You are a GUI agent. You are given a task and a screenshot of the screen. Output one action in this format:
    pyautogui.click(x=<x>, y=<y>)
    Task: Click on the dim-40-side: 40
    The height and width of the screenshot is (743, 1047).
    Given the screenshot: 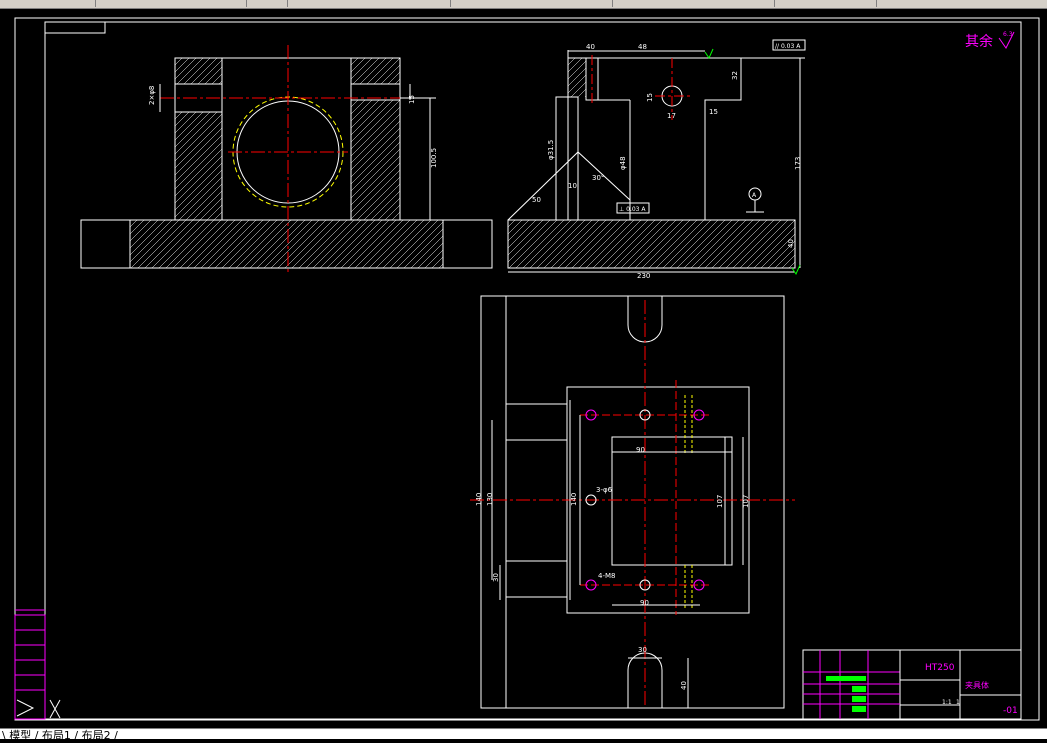 What is the action you would take?
    pyautogui.click(x=791, y=243)
    